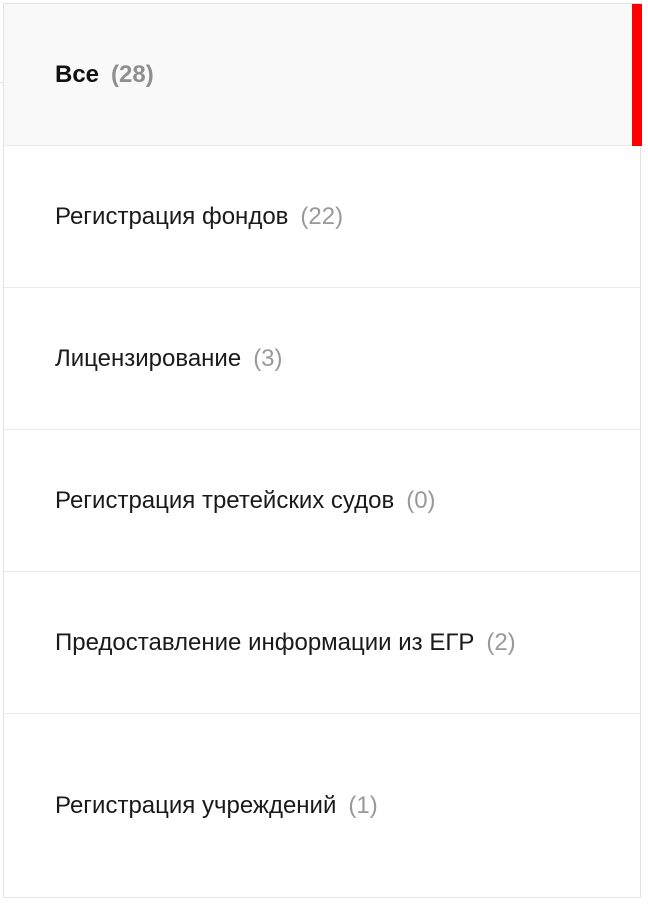 Image resolution: width=648 pixels, height=904 pixels. What do you see at coordinates (225, 500) in the screenshot?
I see `category-label: Регистрация третейских судов` at bounding box center [225, 500].